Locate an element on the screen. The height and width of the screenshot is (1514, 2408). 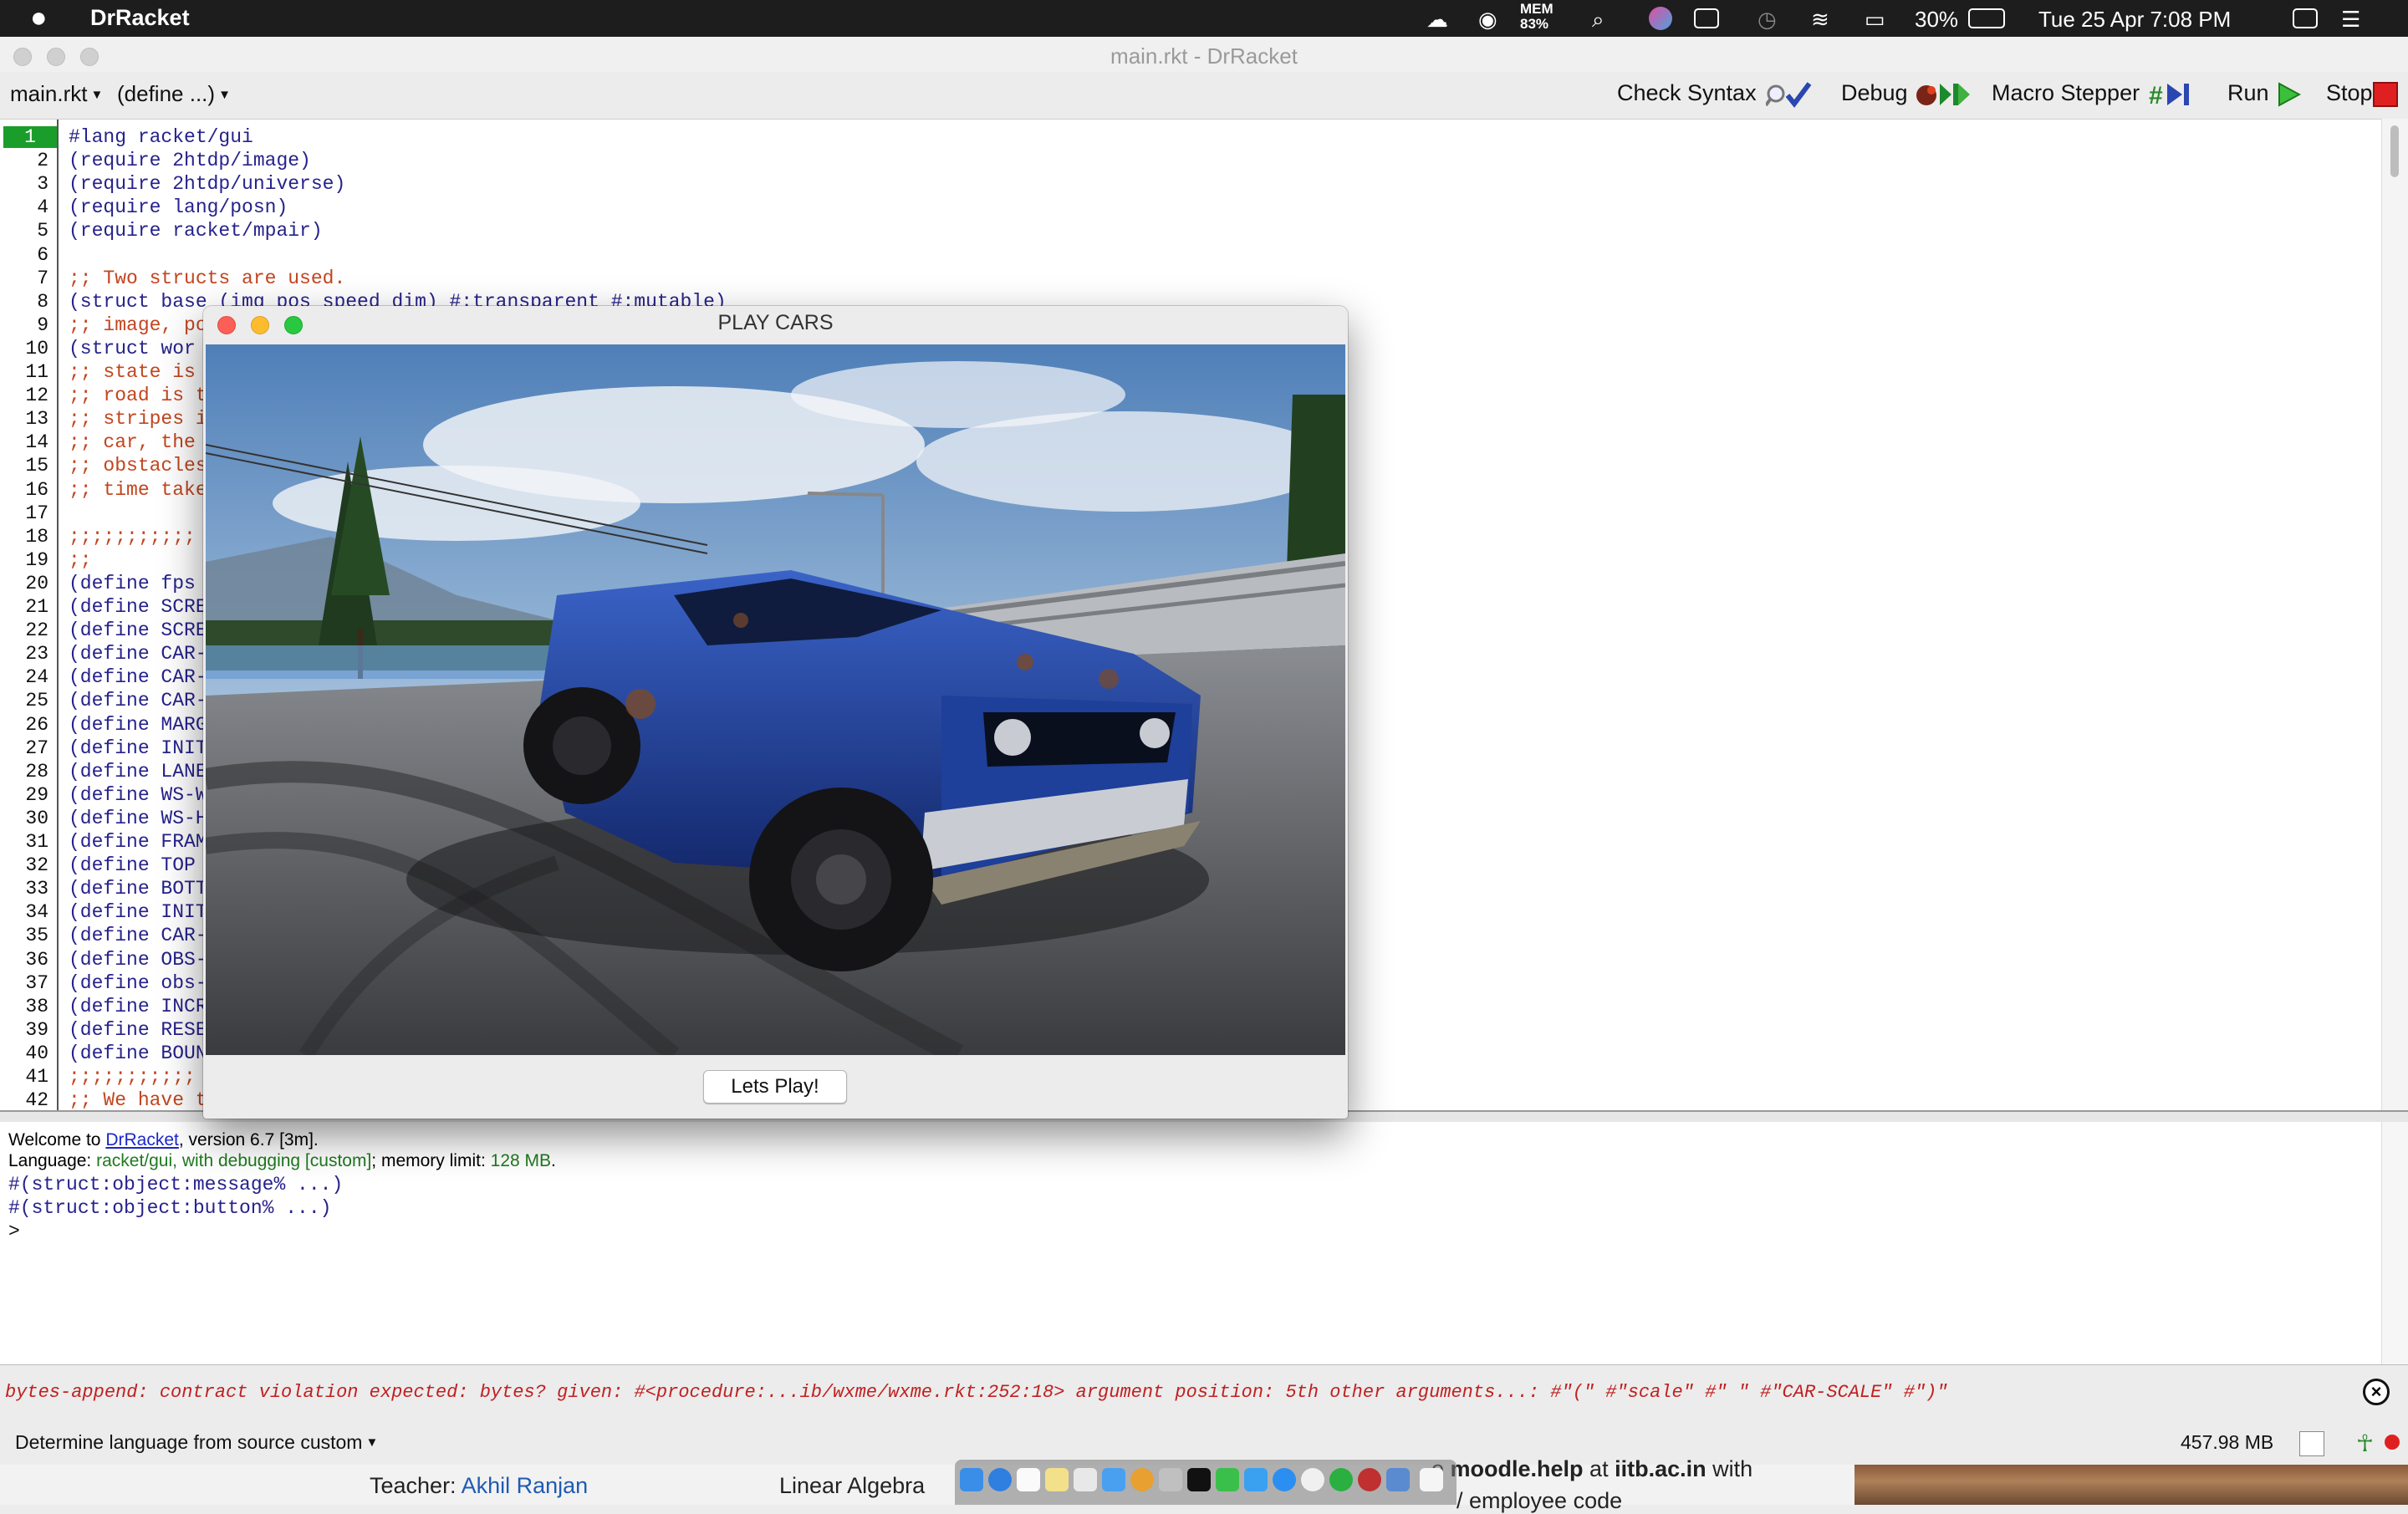
calendar-dock-icon is located at coordinates (1028, 1479).